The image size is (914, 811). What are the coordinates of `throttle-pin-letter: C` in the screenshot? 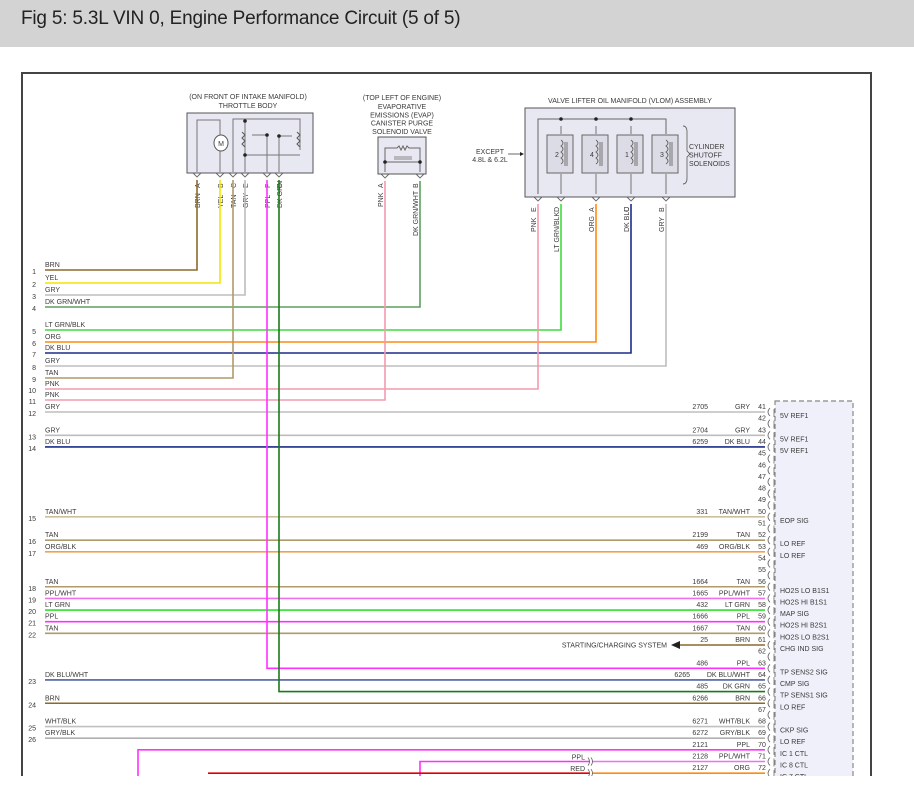 It's located at (234, 185).